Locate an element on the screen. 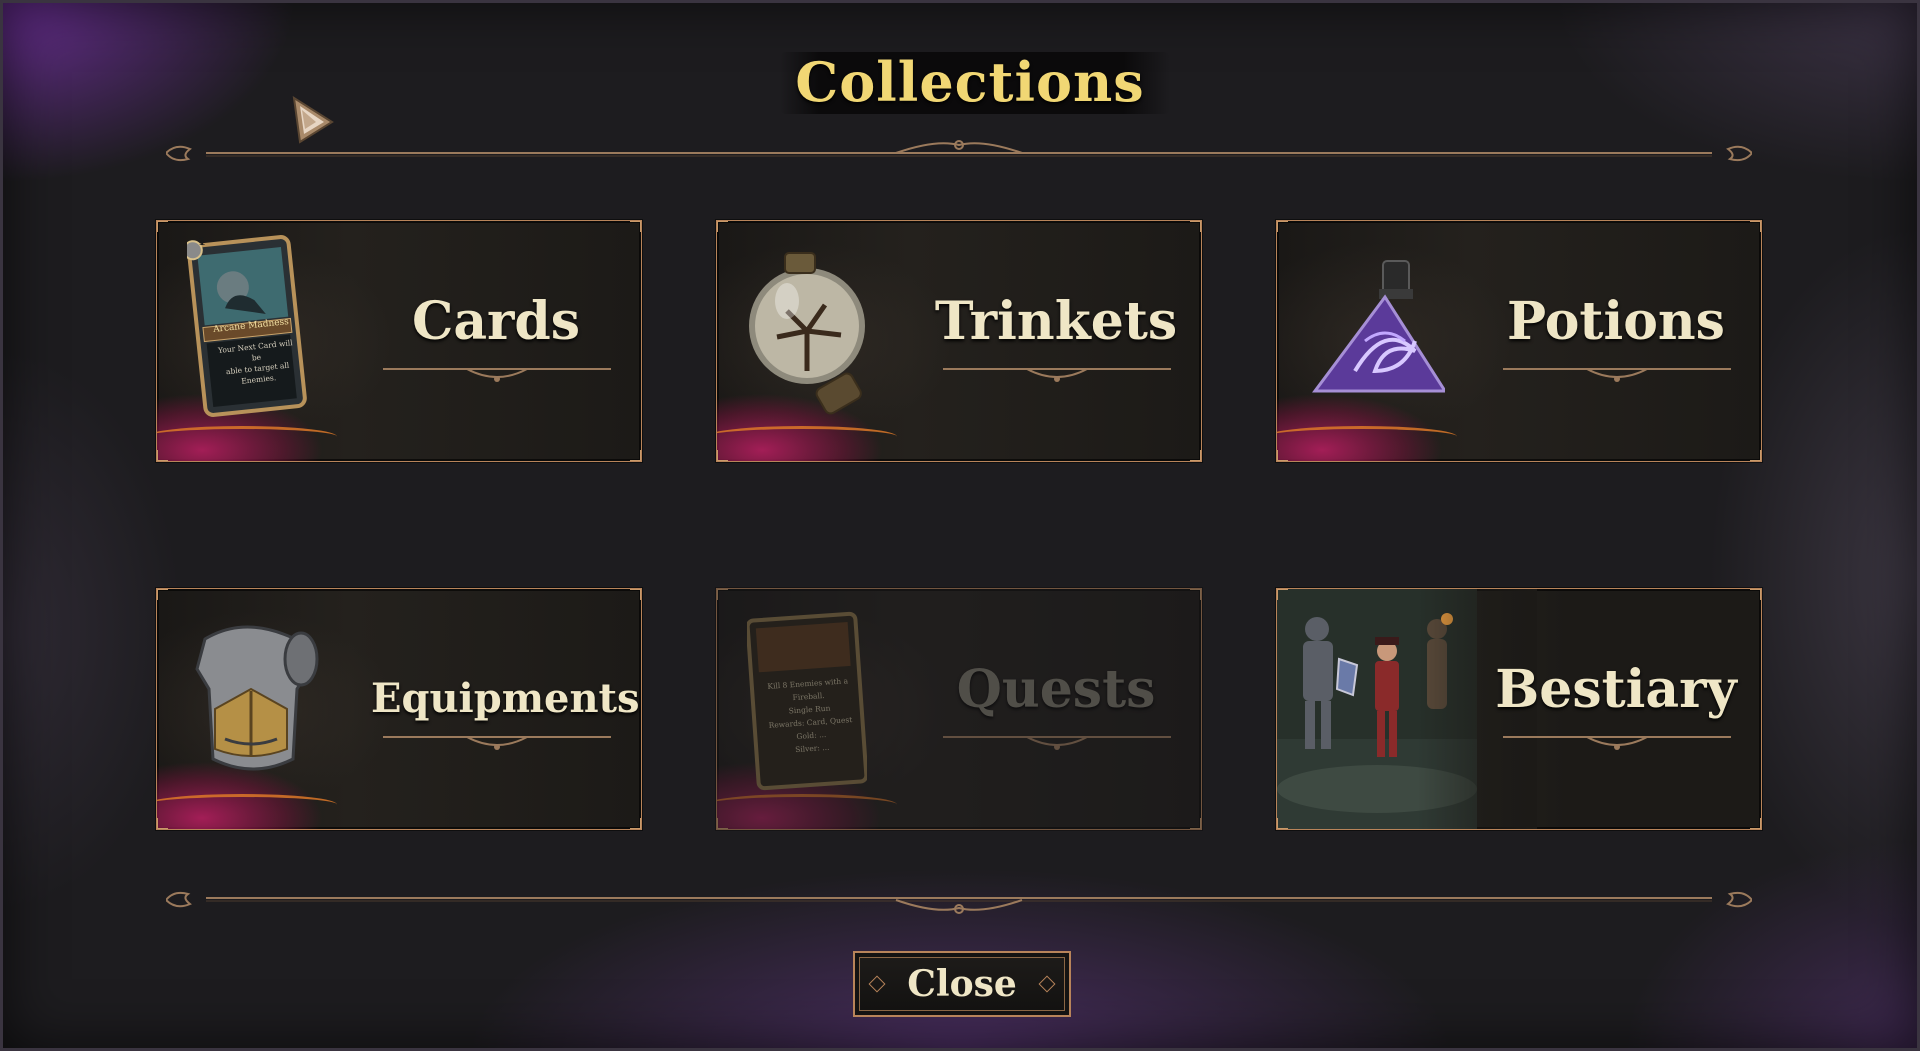 The width and height of the screenshot is (1920, 1051). tile-label-potions: Potions is located at coordinates (1616, 321).